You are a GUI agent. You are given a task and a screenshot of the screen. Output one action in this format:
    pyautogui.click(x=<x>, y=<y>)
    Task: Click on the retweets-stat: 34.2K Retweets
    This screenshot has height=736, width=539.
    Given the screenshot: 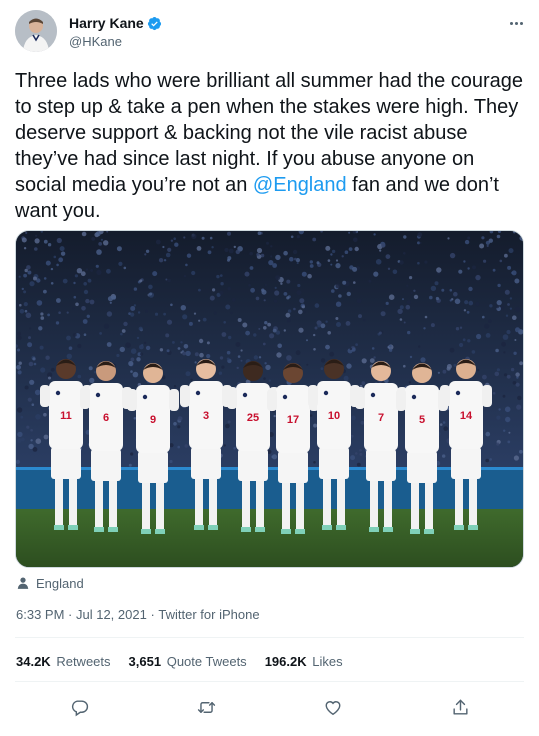 What is the action you would take?
    pyautogui.click(x=63, y=661)
    